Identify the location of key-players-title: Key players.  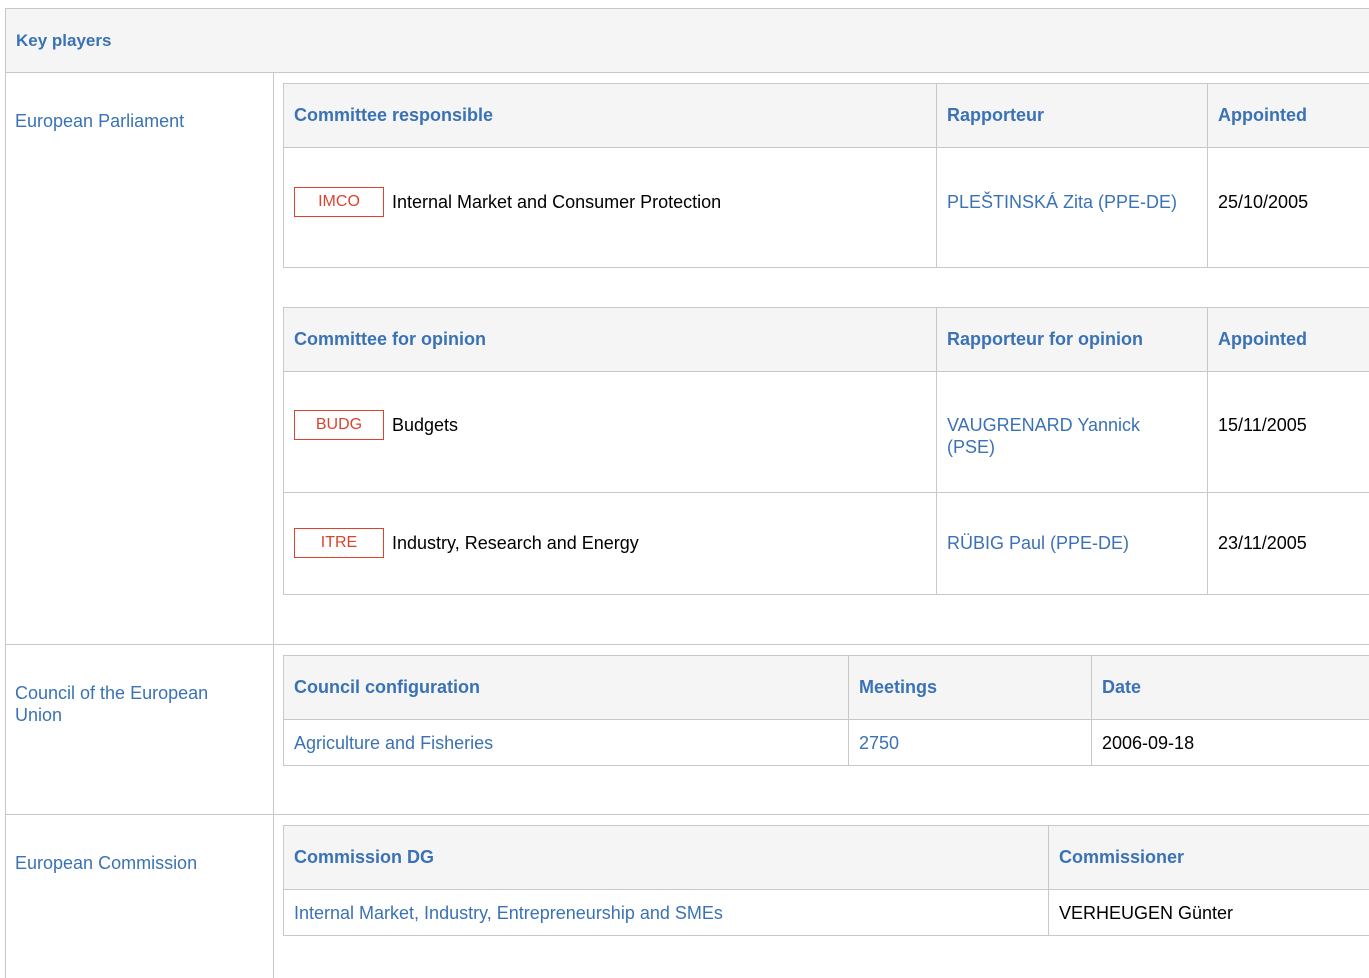
(64, 40).